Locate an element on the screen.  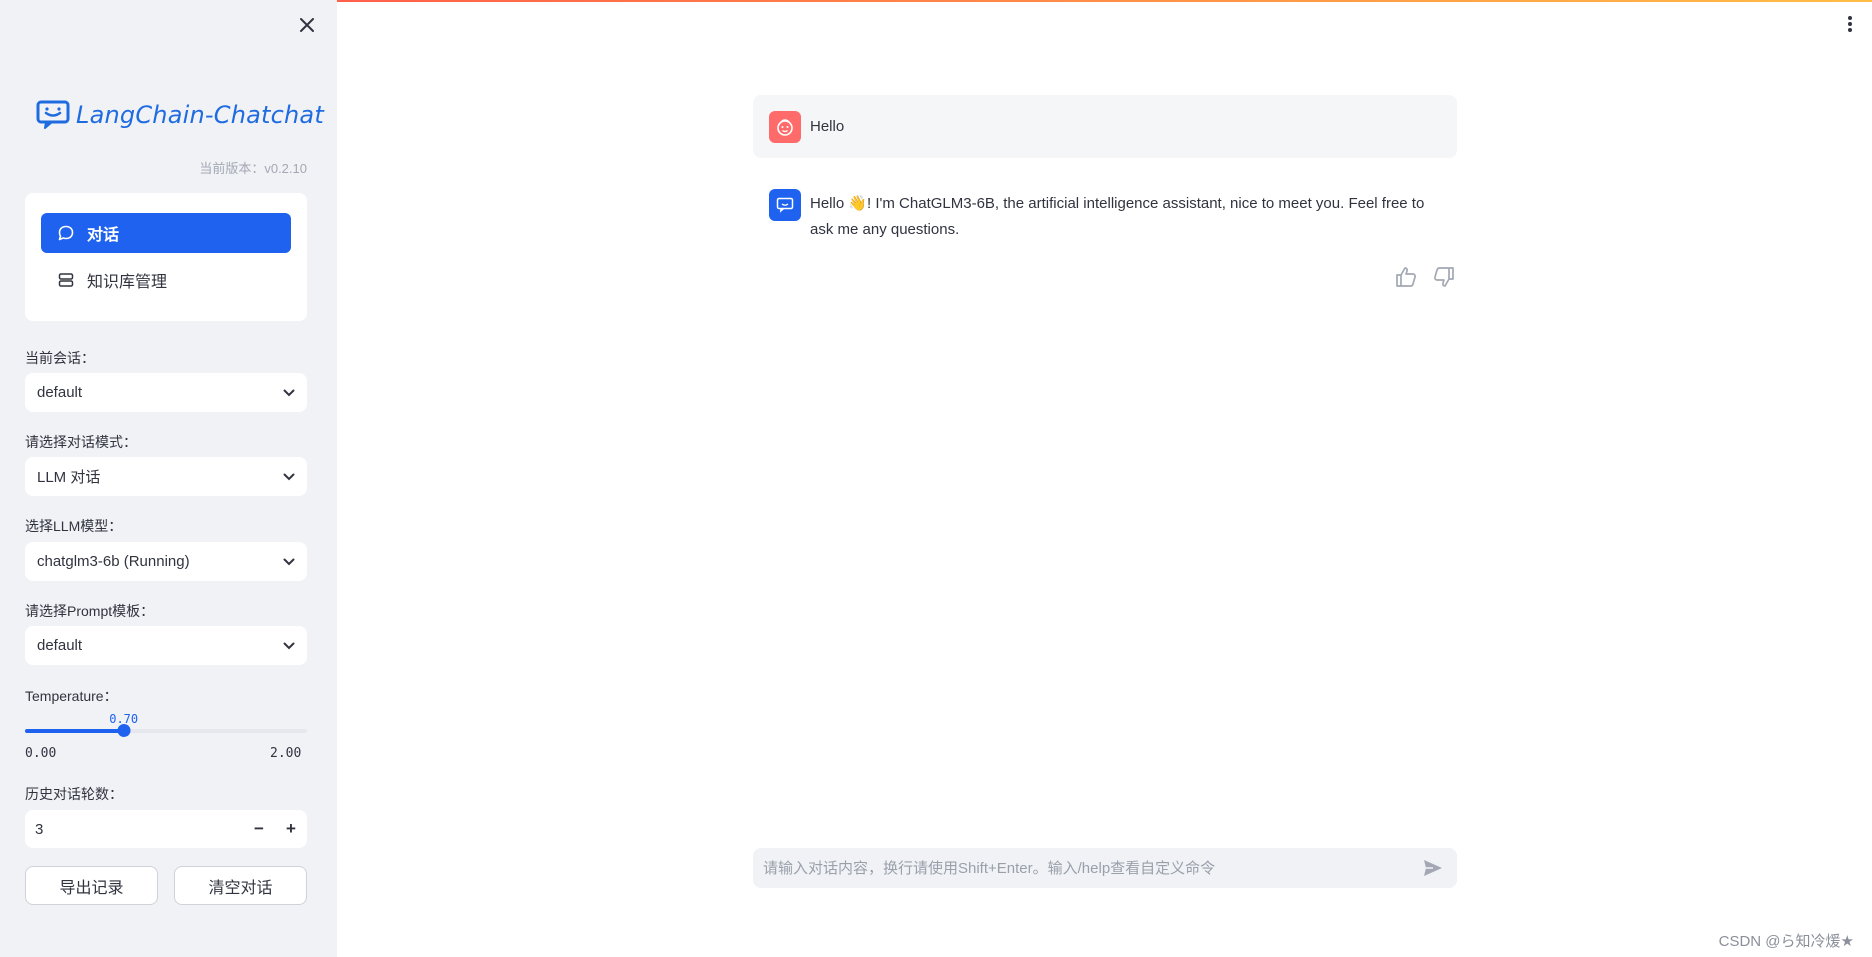
thumbs-down-button is located at coordinates (1444, 277).